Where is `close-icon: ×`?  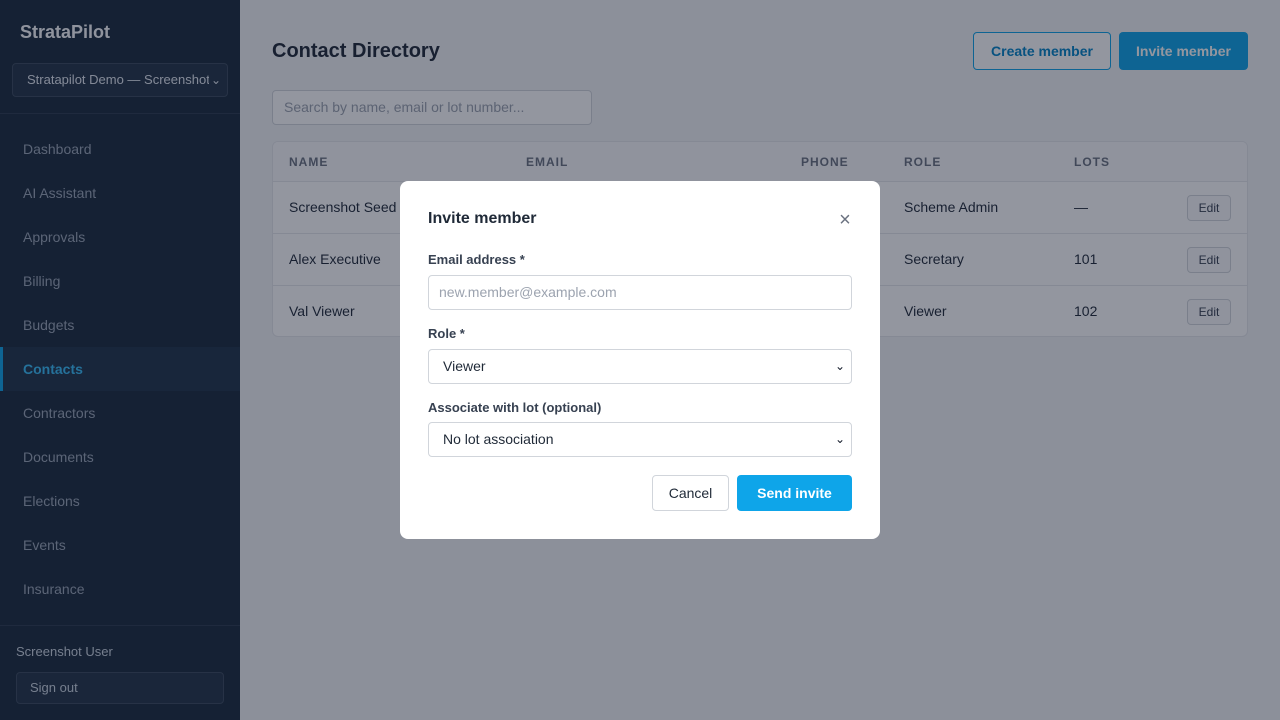
close-icon: × is located at coordinates (845, 220).